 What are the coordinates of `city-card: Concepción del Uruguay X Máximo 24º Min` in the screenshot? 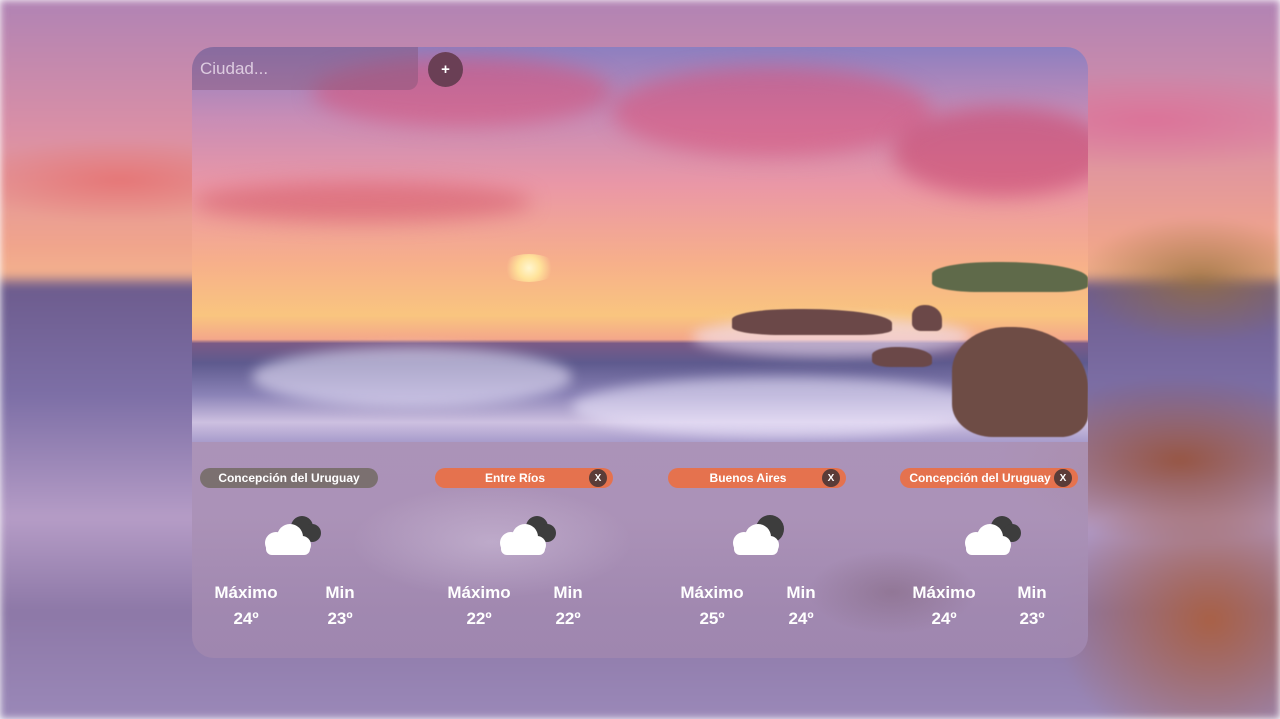 It's located at (989, 562).